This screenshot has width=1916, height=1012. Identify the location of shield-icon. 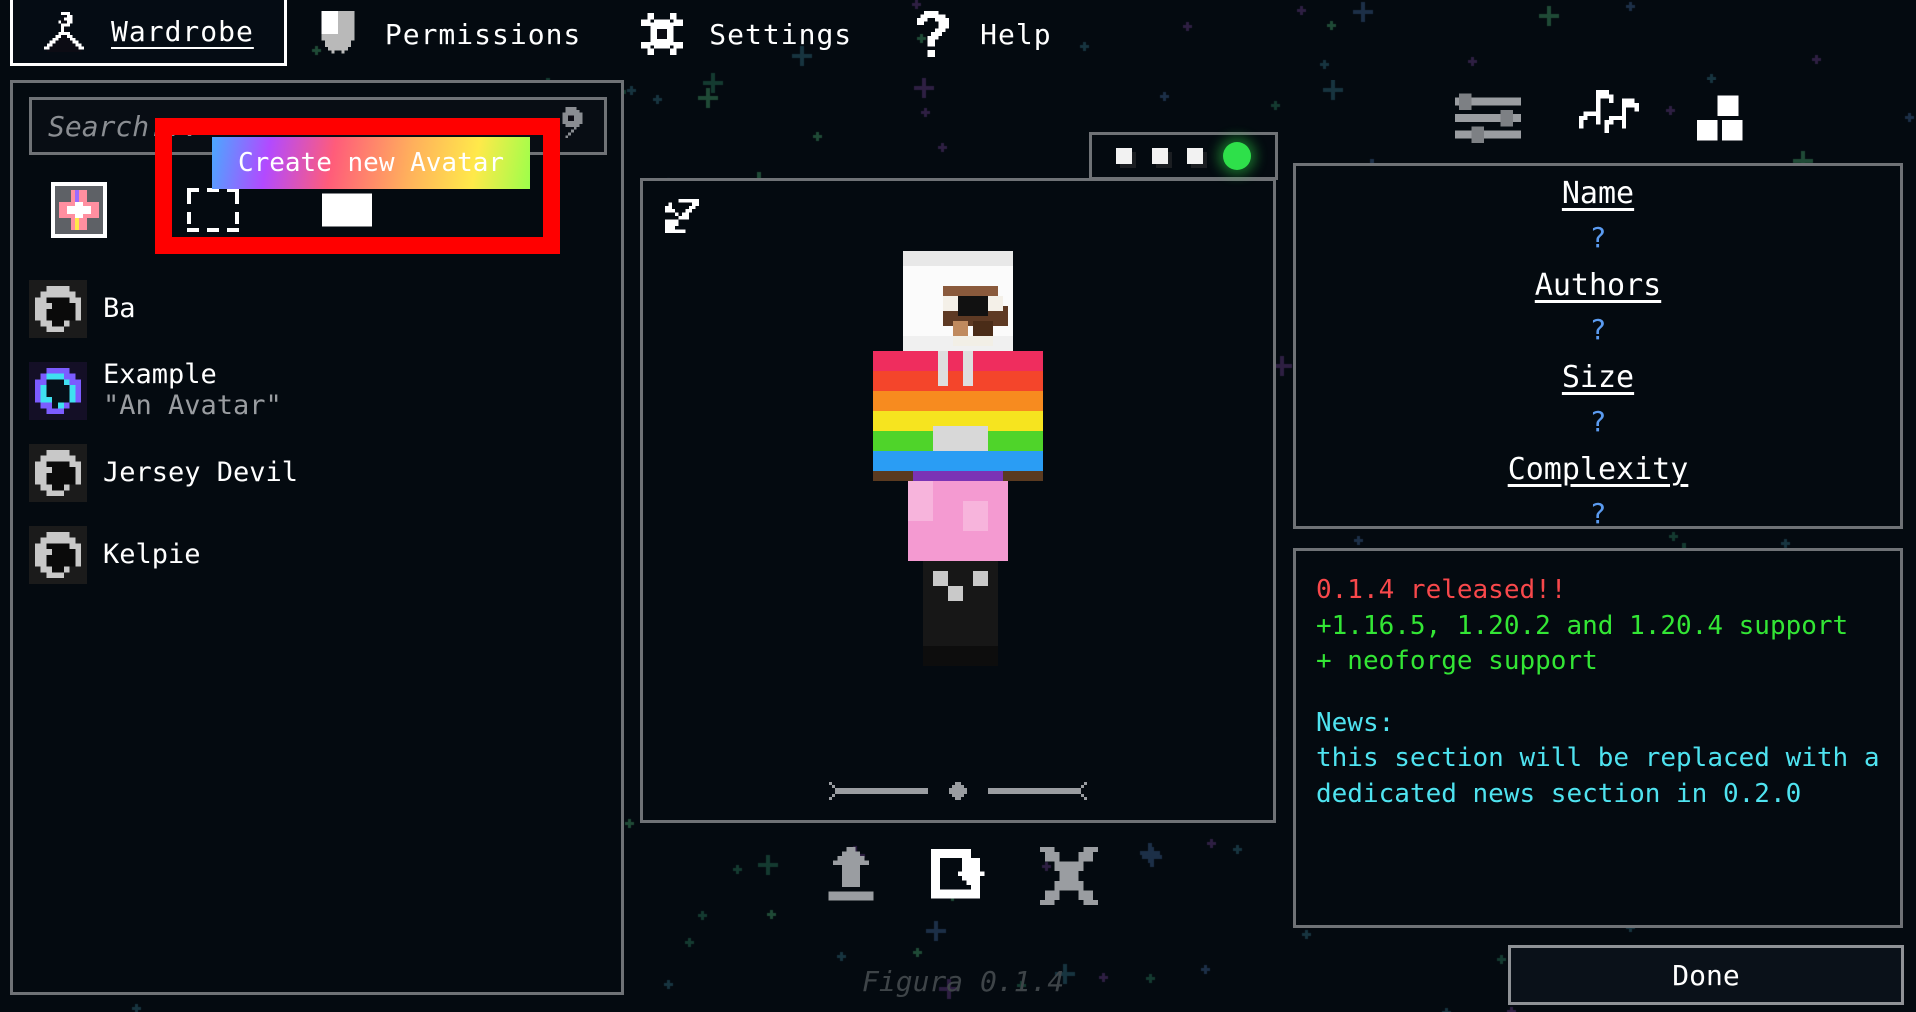
(338, 34).